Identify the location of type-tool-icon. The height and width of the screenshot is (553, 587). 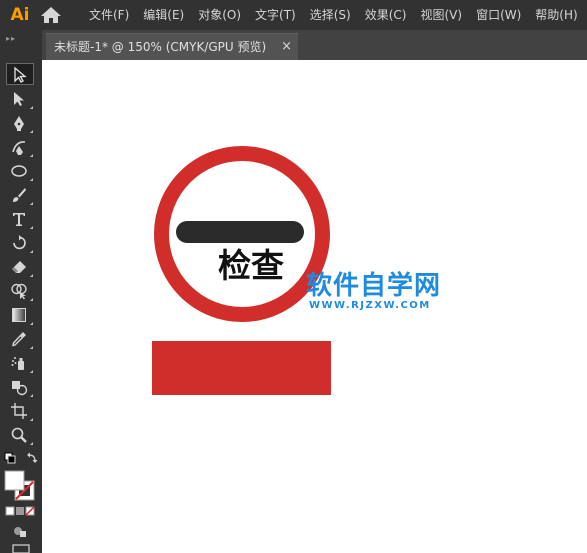
(19, 219).